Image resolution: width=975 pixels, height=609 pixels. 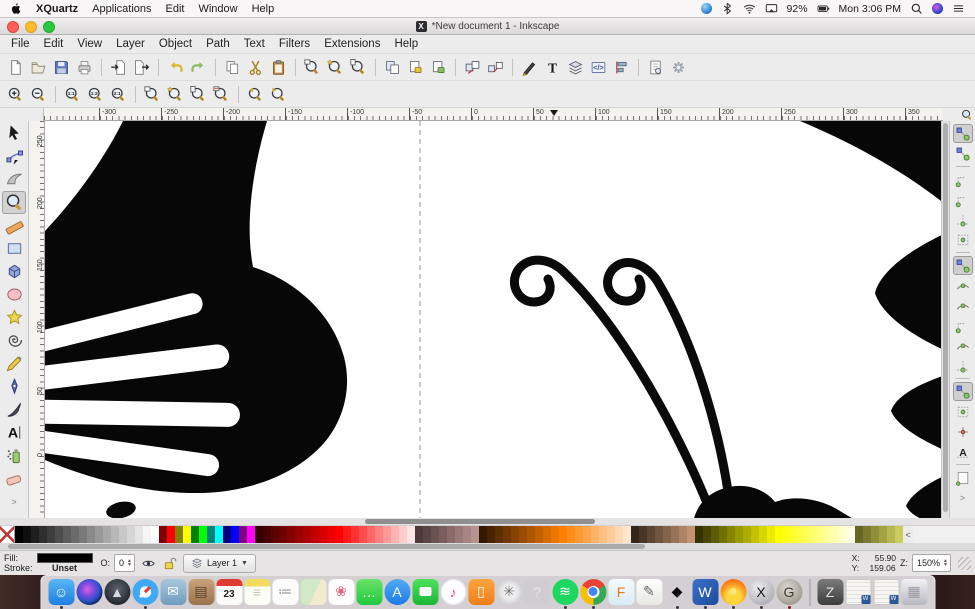 What do you see at coordinates (727, 8) in the screenshot?
I see `bluetooth-icon` at bounding box center [727, 8].